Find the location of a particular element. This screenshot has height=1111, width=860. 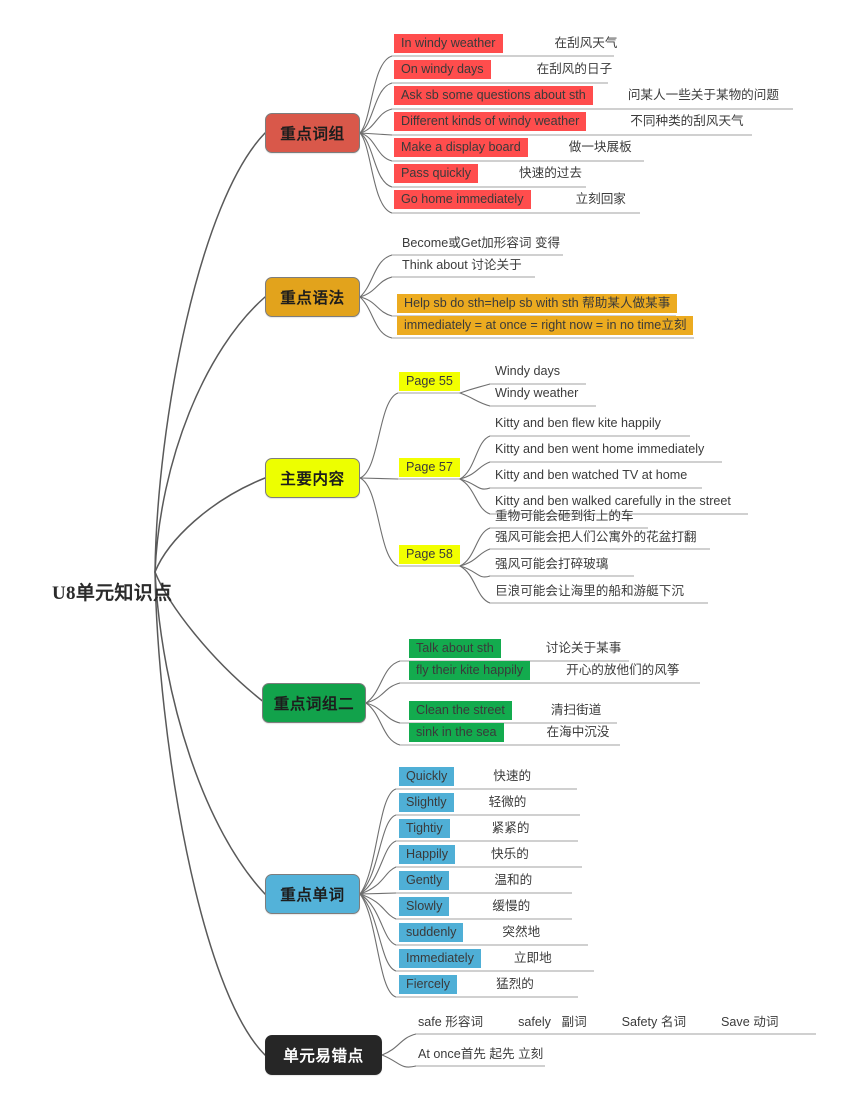

leaf-row: Clean the street 清扫街道 is located at coordinates (506, 711).